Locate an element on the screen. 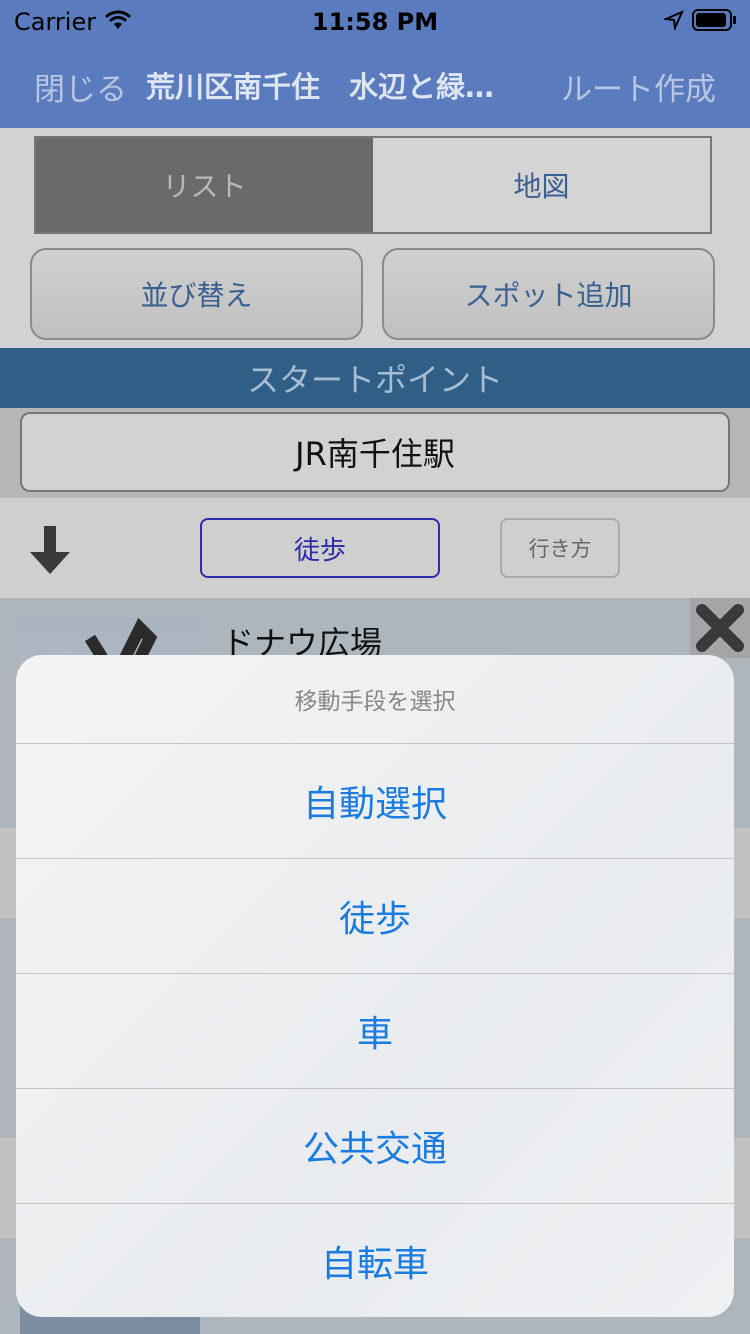 Image resolution: width=750 pixels, height=1334 pixels. arrow-down-icon is located at coordinates (50, 550).